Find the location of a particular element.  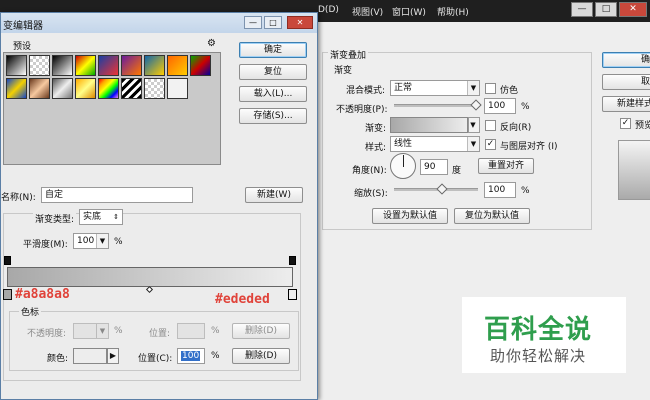

scale-slider is located at coordinates (436, 189).